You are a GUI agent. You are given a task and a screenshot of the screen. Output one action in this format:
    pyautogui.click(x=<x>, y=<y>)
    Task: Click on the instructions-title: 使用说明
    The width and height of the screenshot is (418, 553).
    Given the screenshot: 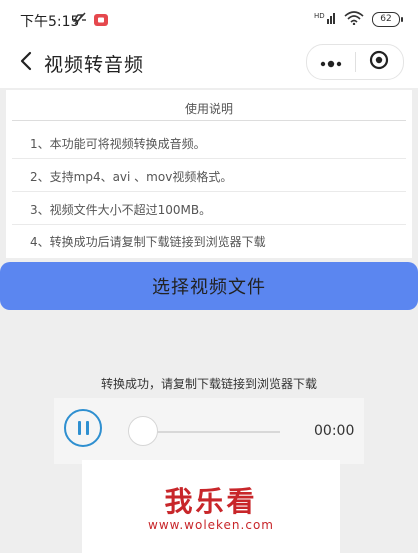 What is the action you would take?
    pyautogui.click(x=208, y=109)
    